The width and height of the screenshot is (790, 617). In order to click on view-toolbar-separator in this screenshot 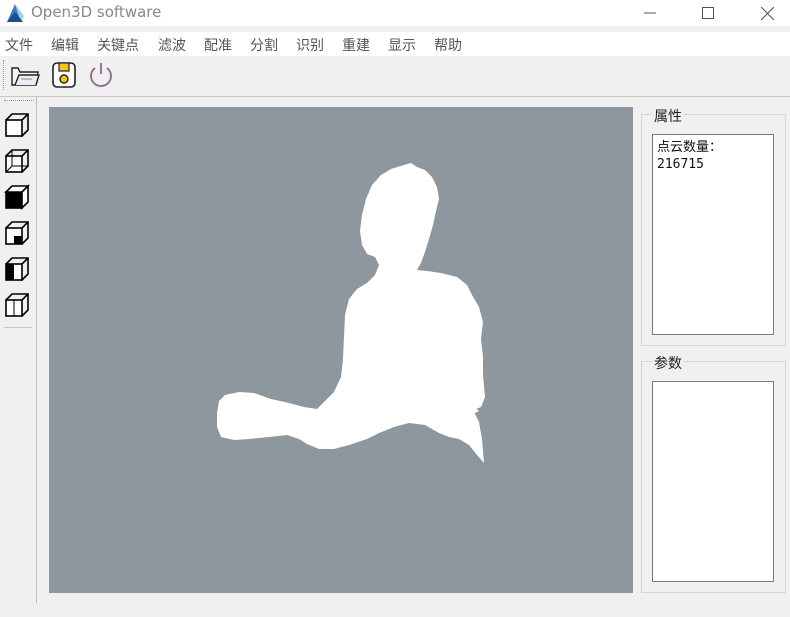, I will do `click(18, 327)`.